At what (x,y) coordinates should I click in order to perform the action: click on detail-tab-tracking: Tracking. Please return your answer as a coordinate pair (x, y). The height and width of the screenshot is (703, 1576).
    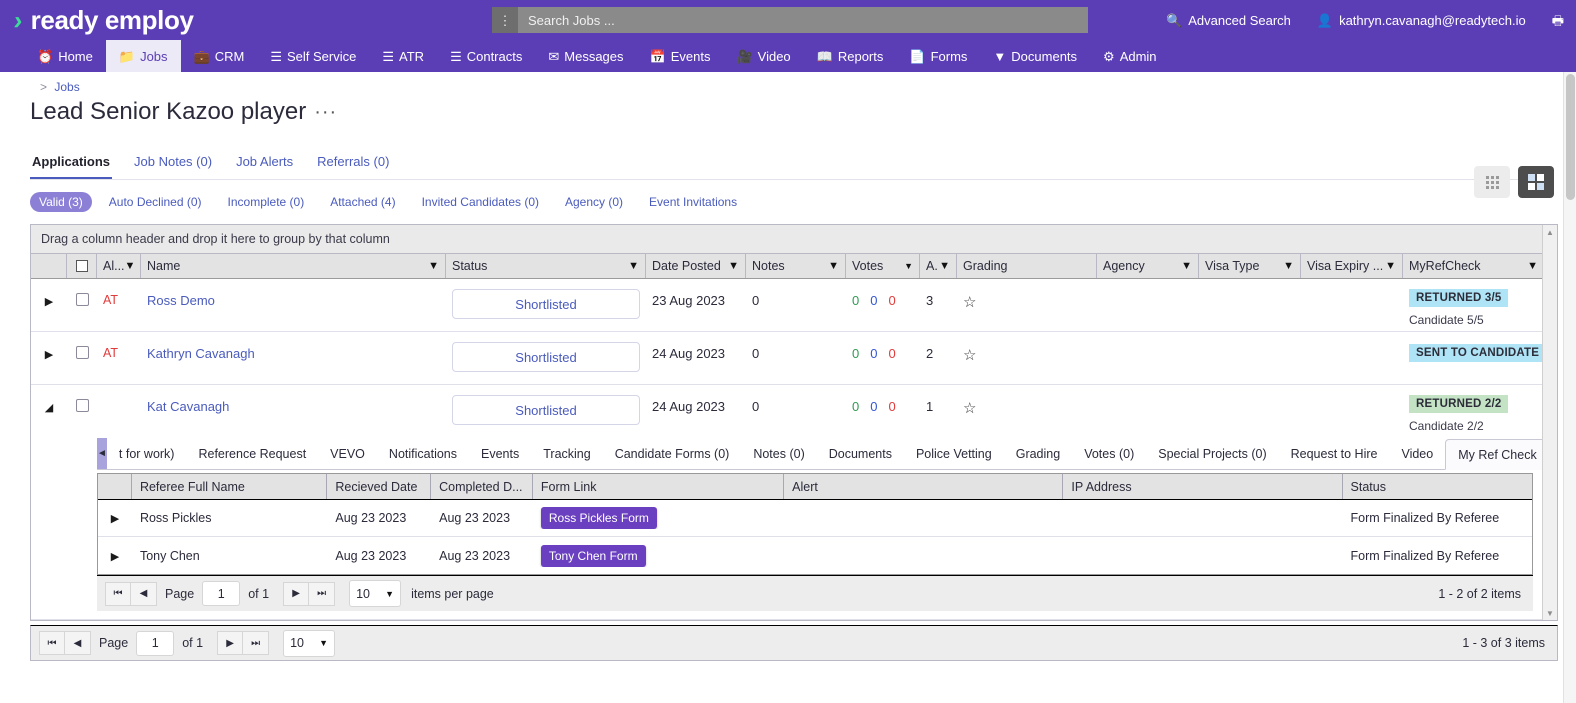
    Looking at the image, I should click on (566, 453).